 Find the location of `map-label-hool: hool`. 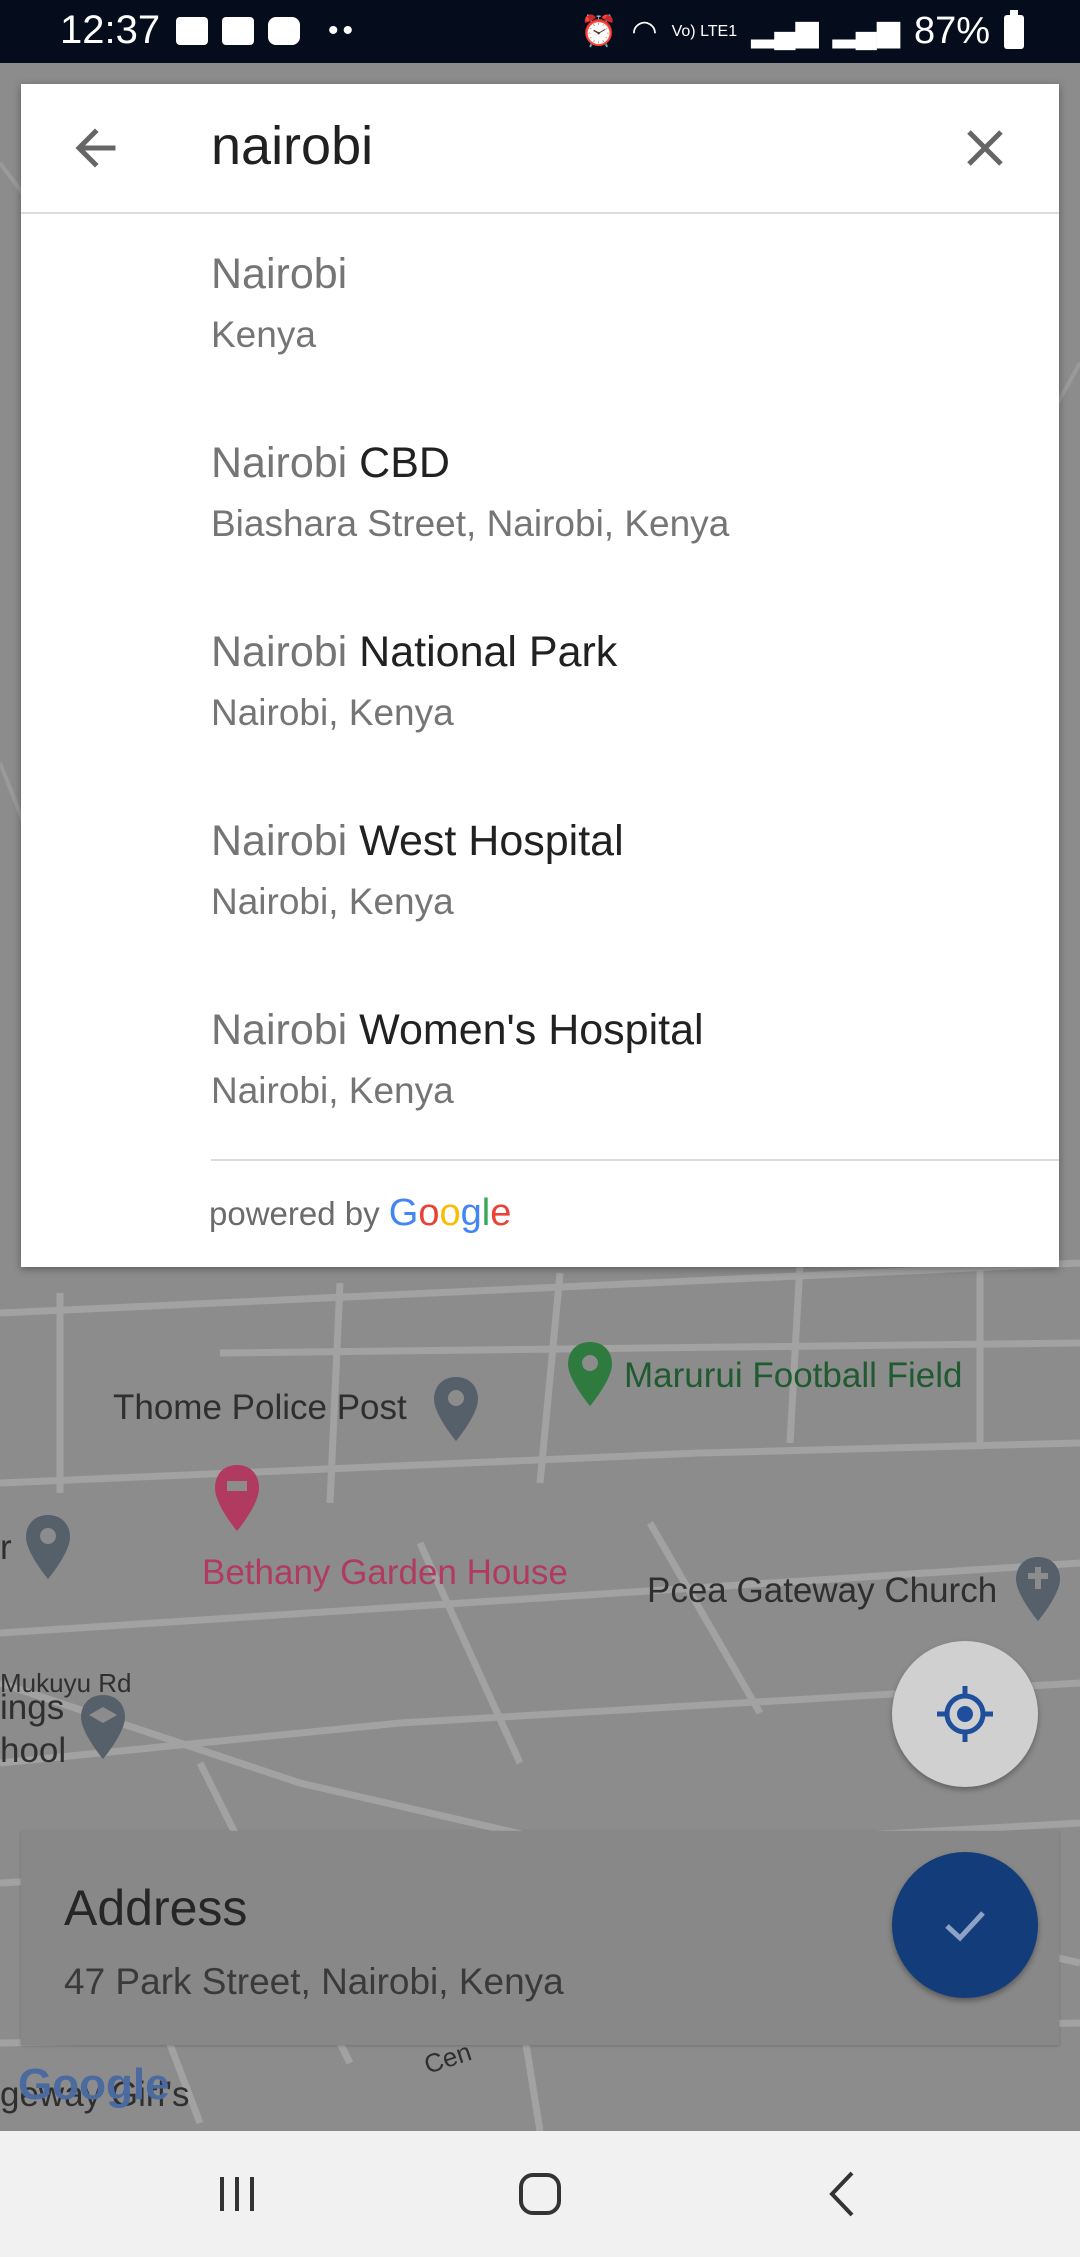

map-label-hool: hool is located at coordinates (33, 1750).